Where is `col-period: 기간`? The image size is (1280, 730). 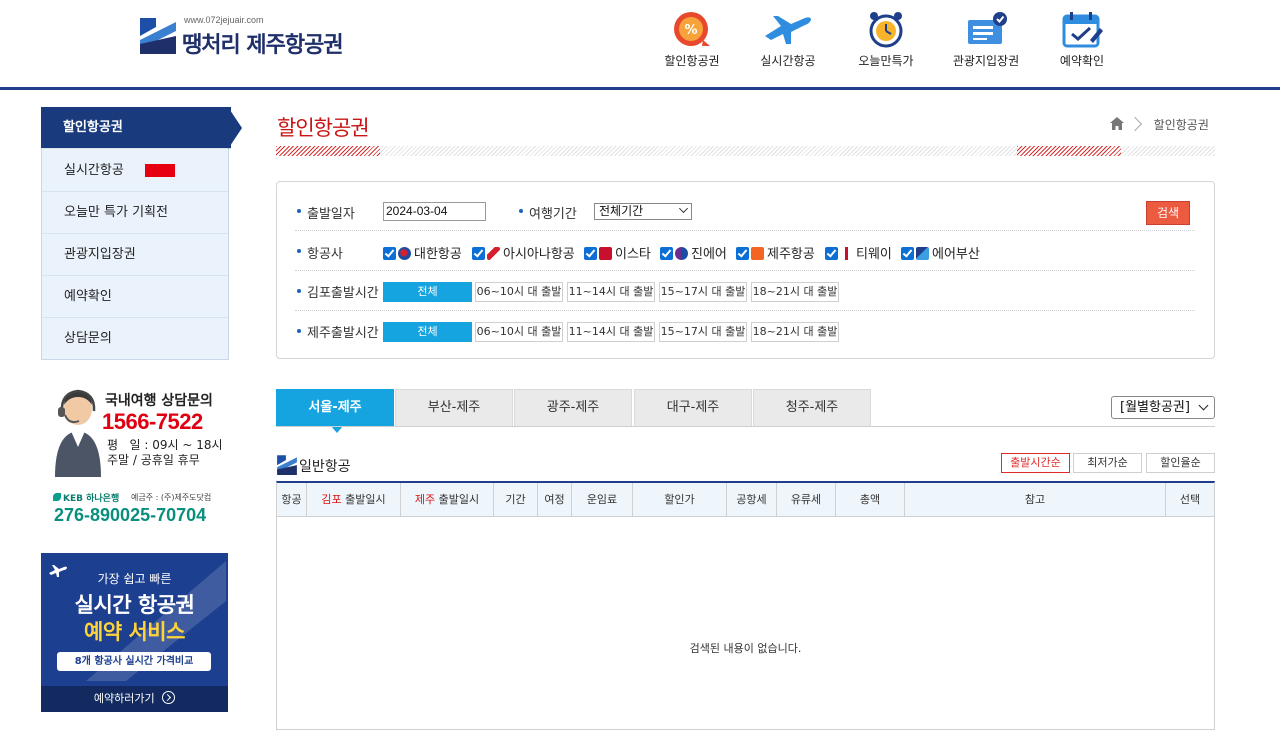 col-period: 기간 is located at coordinates (516, 499).